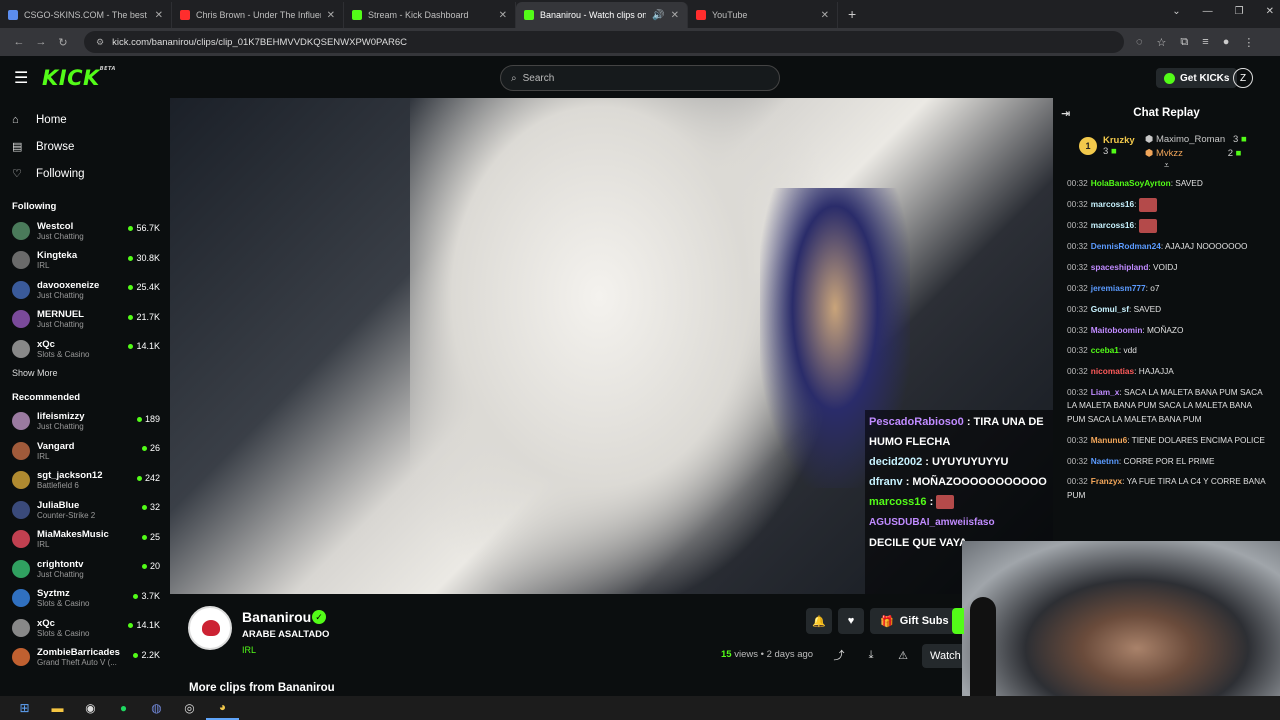 Image resolution: width=1280 pixels, height=720 pixels. What do you see at coordinates (819, 621) in the screenshot?
I see `notification-bell-button: 🔔` at bounding box center [819, 621].